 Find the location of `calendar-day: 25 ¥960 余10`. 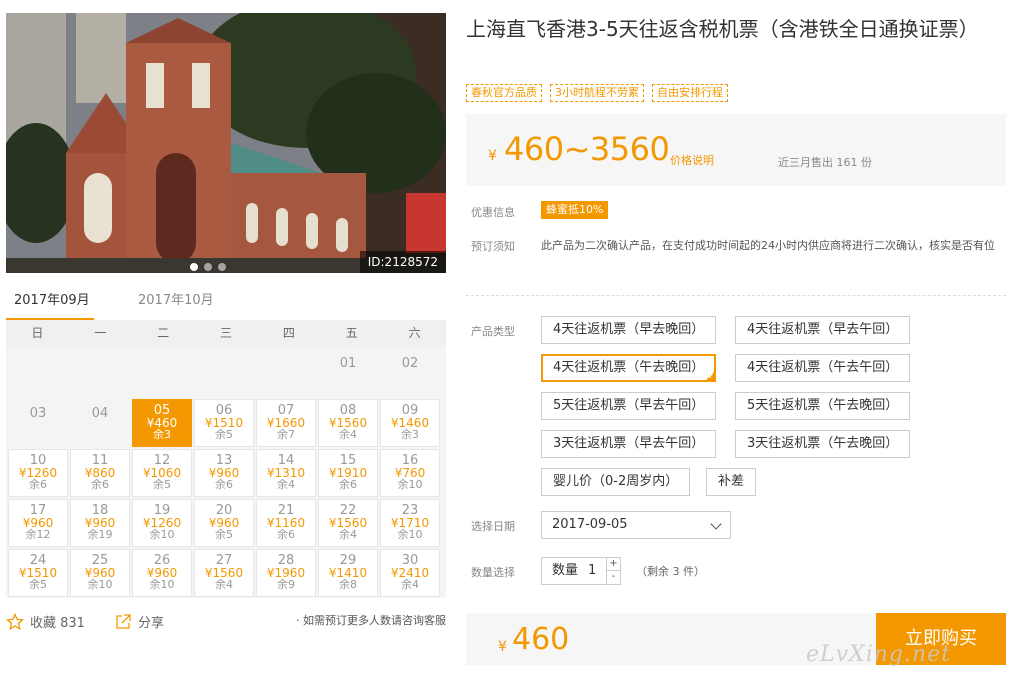

calendar-day: 25 ¥960 余10 is located at coordinates (100, 573).